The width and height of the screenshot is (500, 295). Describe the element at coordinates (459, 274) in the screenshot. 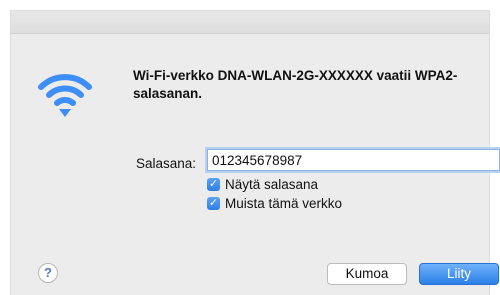

I see `join-button: Liity` at that location.